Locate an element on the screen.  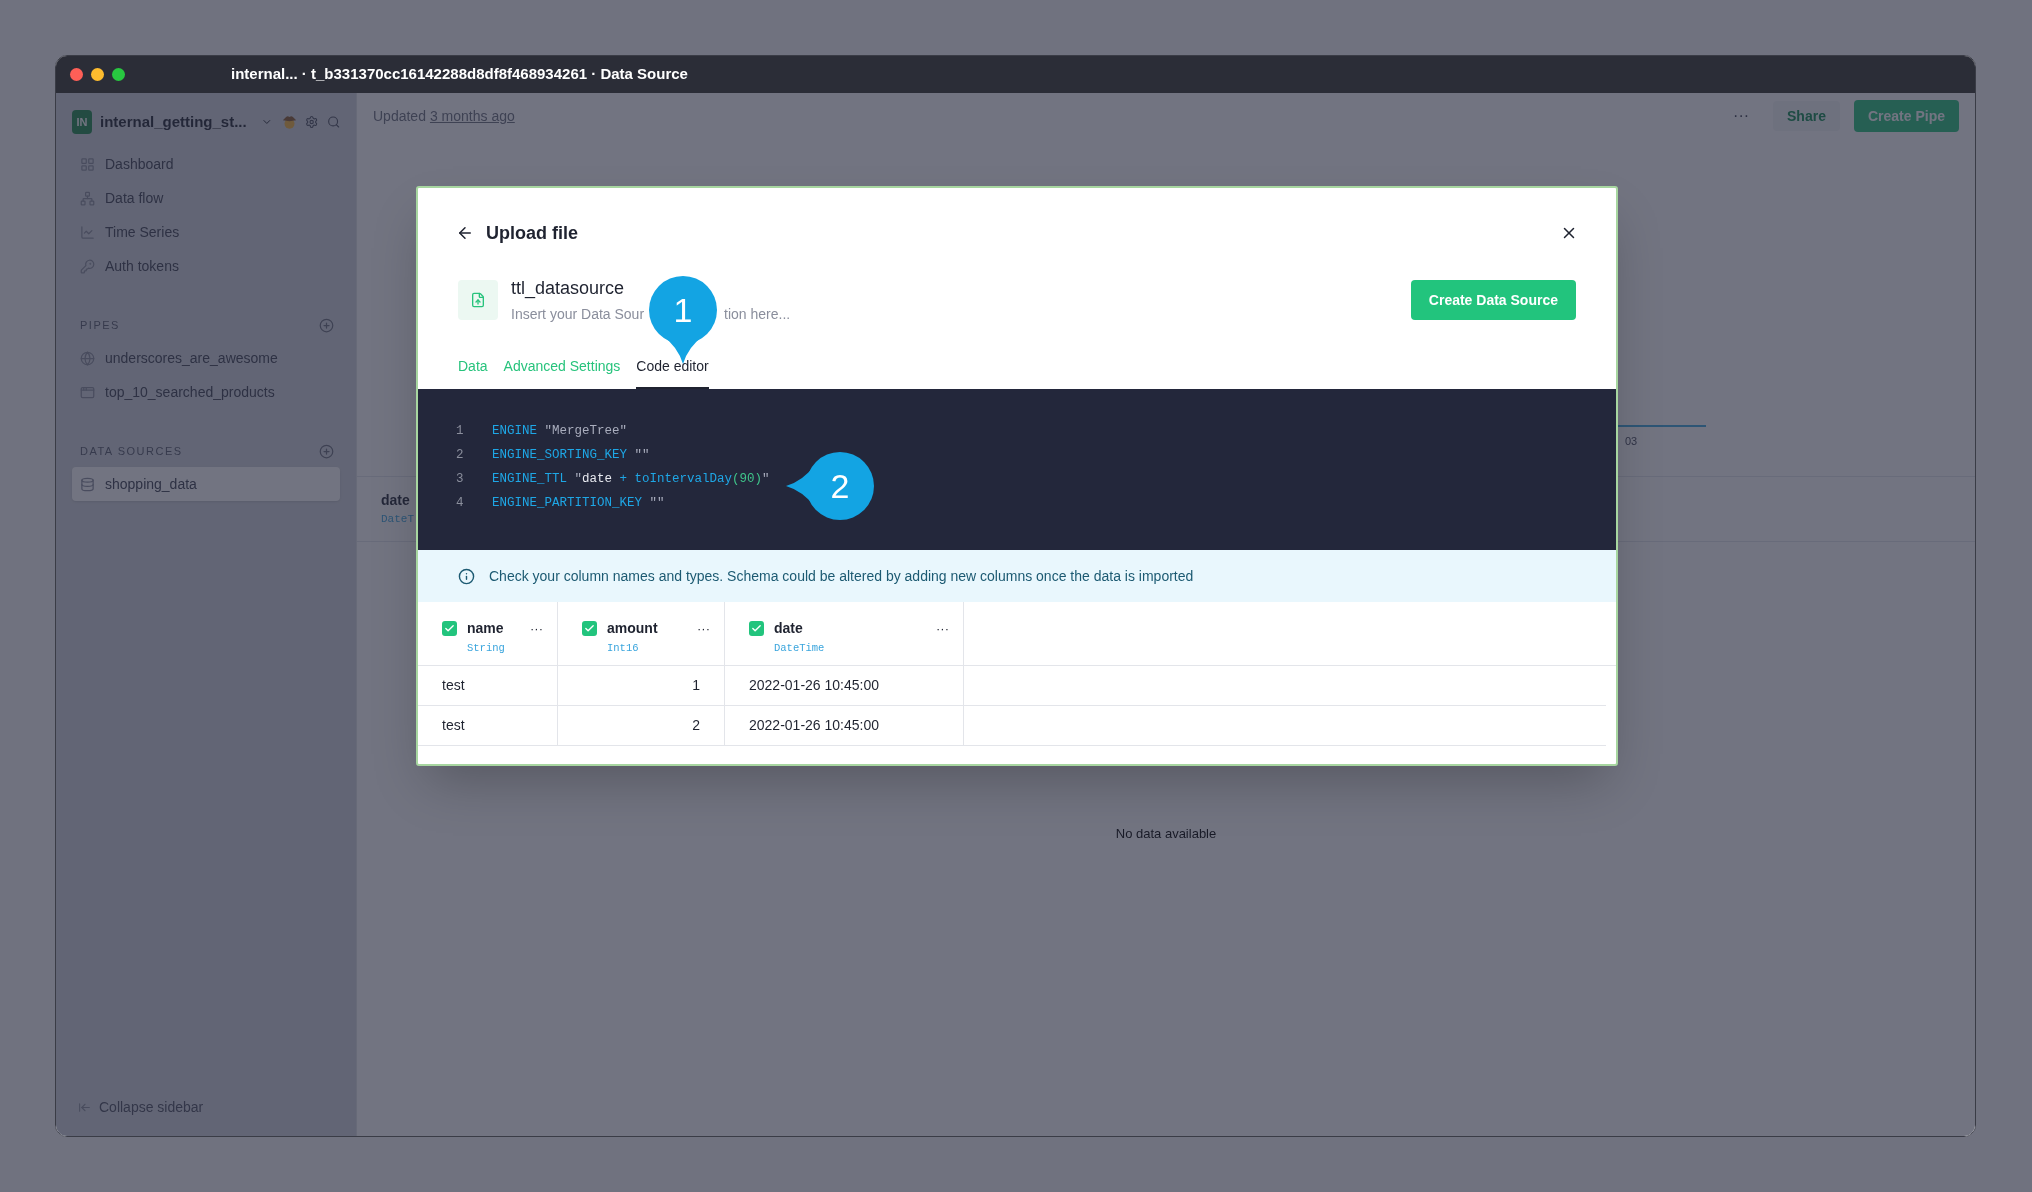
tab: Data is located at coordinates (473, 372).